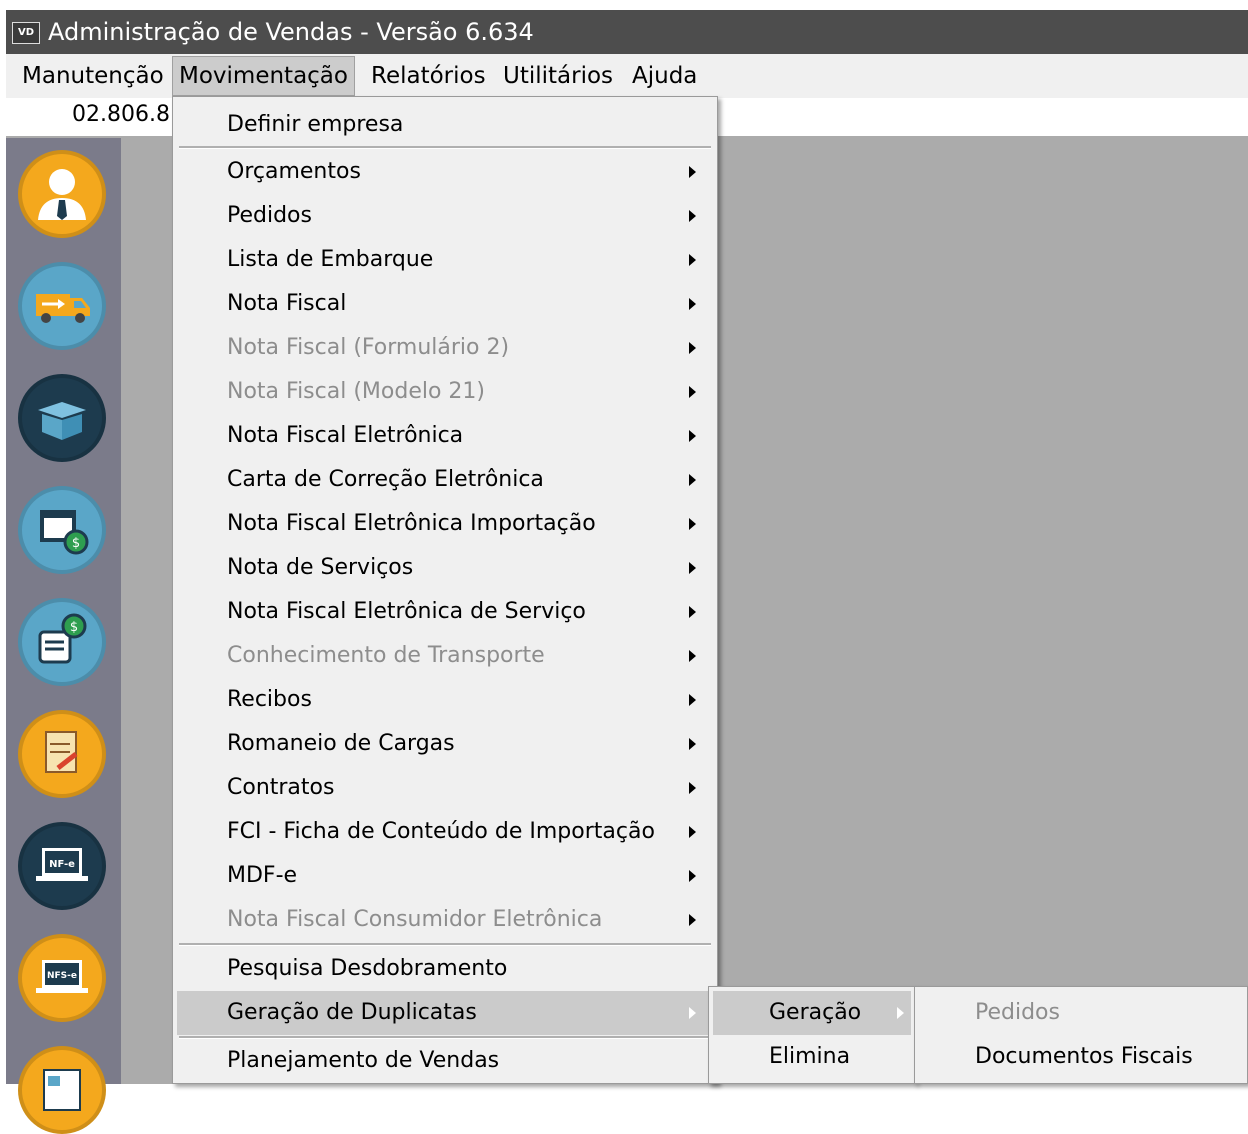 The image size is (1248, 1134). I want to click on menu-item-planejamento-de-vendas: Planejamento de Vendas, so click(445, 1061).